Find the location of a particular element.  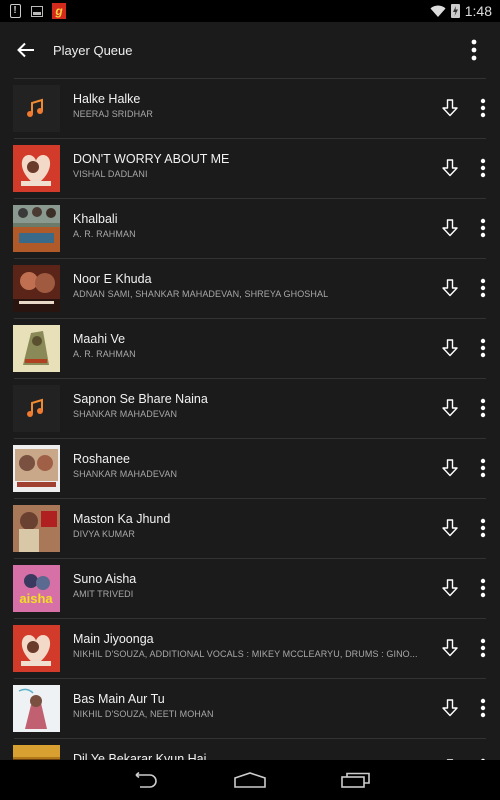

track-artist: NIKHIL D'SOUZA, NEETI MOHAN is located at coordinates (143, 714).